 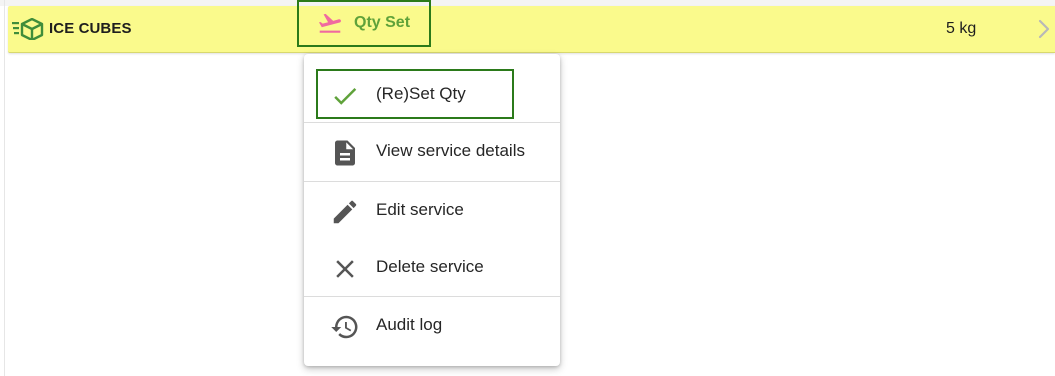 What do you see at coordinates (420, 209) in the screenshot?
I see `menu-item-label: Edit service` at bounding box center [420, 209].